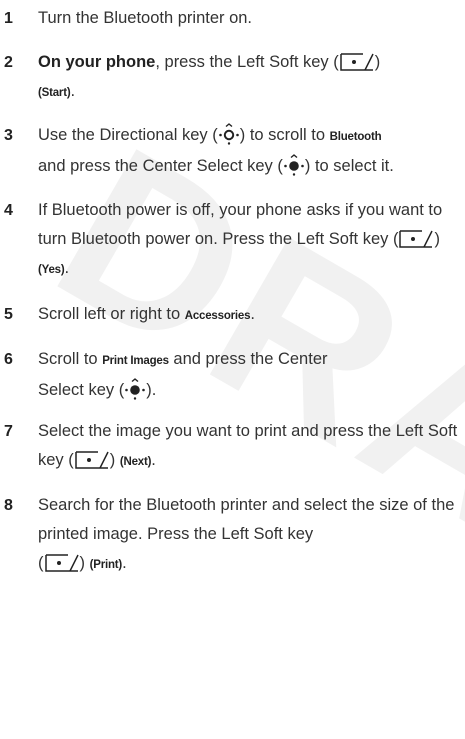 The width and height of the screenshot is (465, 739). What do you see at coordinates (8, 135) in the screenshot?
I see `step-number: 3` at bounding box center [8, 135].